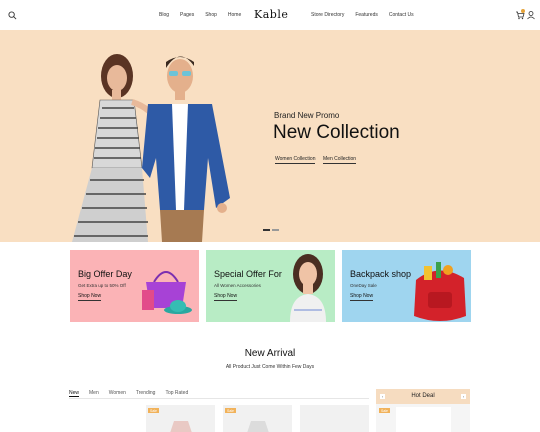 Image resolution: width=540 pixels, height=432 pixels. I want to click on backpack-image, so click(440, 291).